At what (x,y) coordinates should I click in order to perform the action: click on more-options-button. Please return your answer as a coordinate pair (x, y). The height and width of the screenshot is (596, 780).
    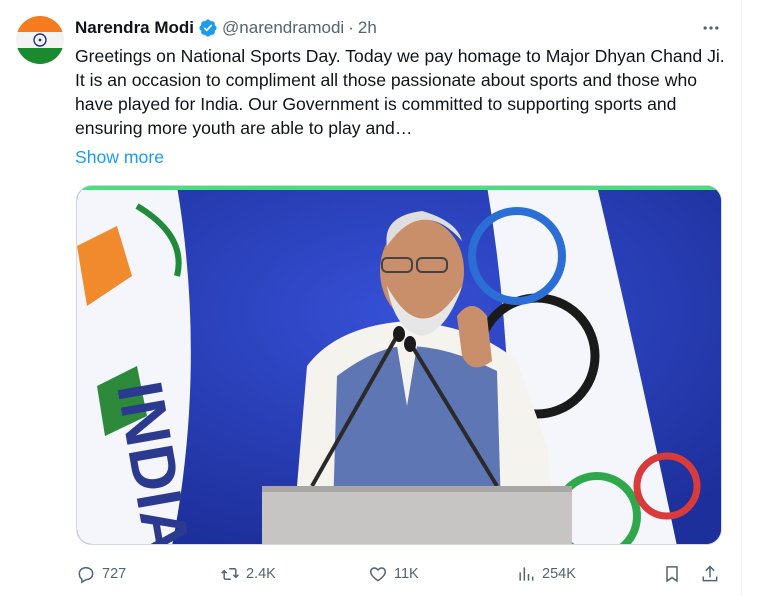
    Looking at the image, I should click on (711, 28).